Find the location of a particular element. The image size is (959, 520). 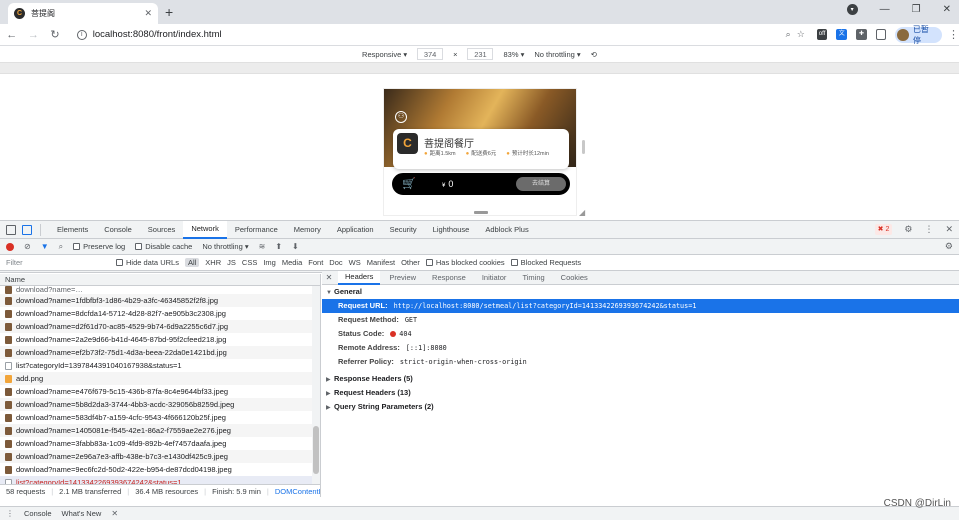

tab-network: Network is located at coordinates (205, 229).